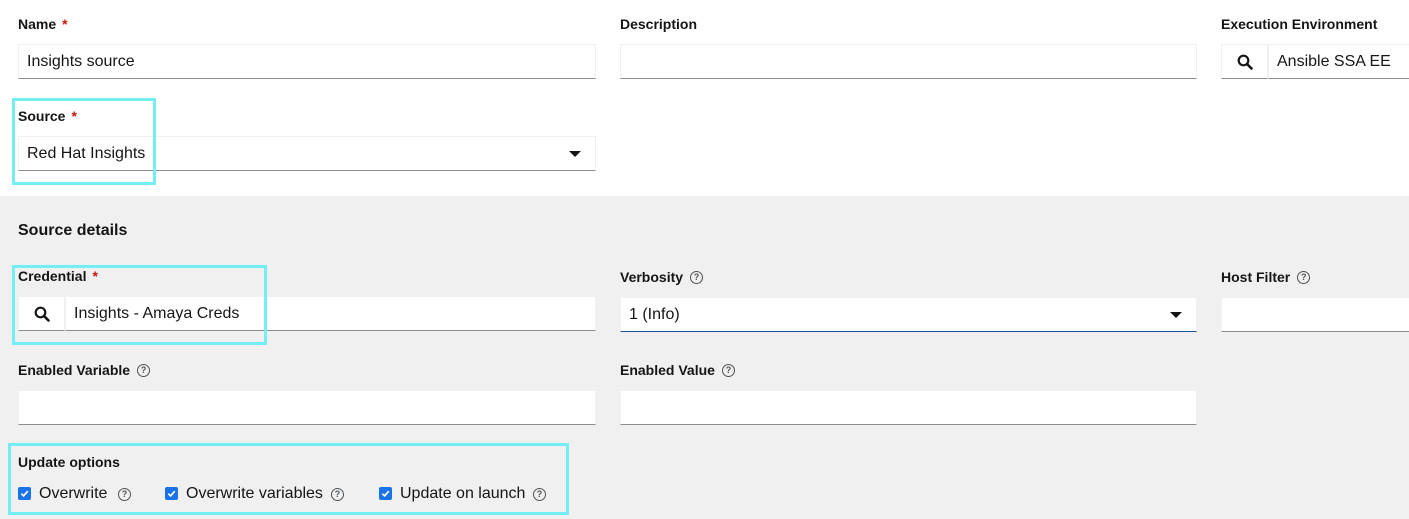  What do you see at coordinates (43, 24) in the screenshot?
I see `name-label: Name *` at bounding box center [43, 24].